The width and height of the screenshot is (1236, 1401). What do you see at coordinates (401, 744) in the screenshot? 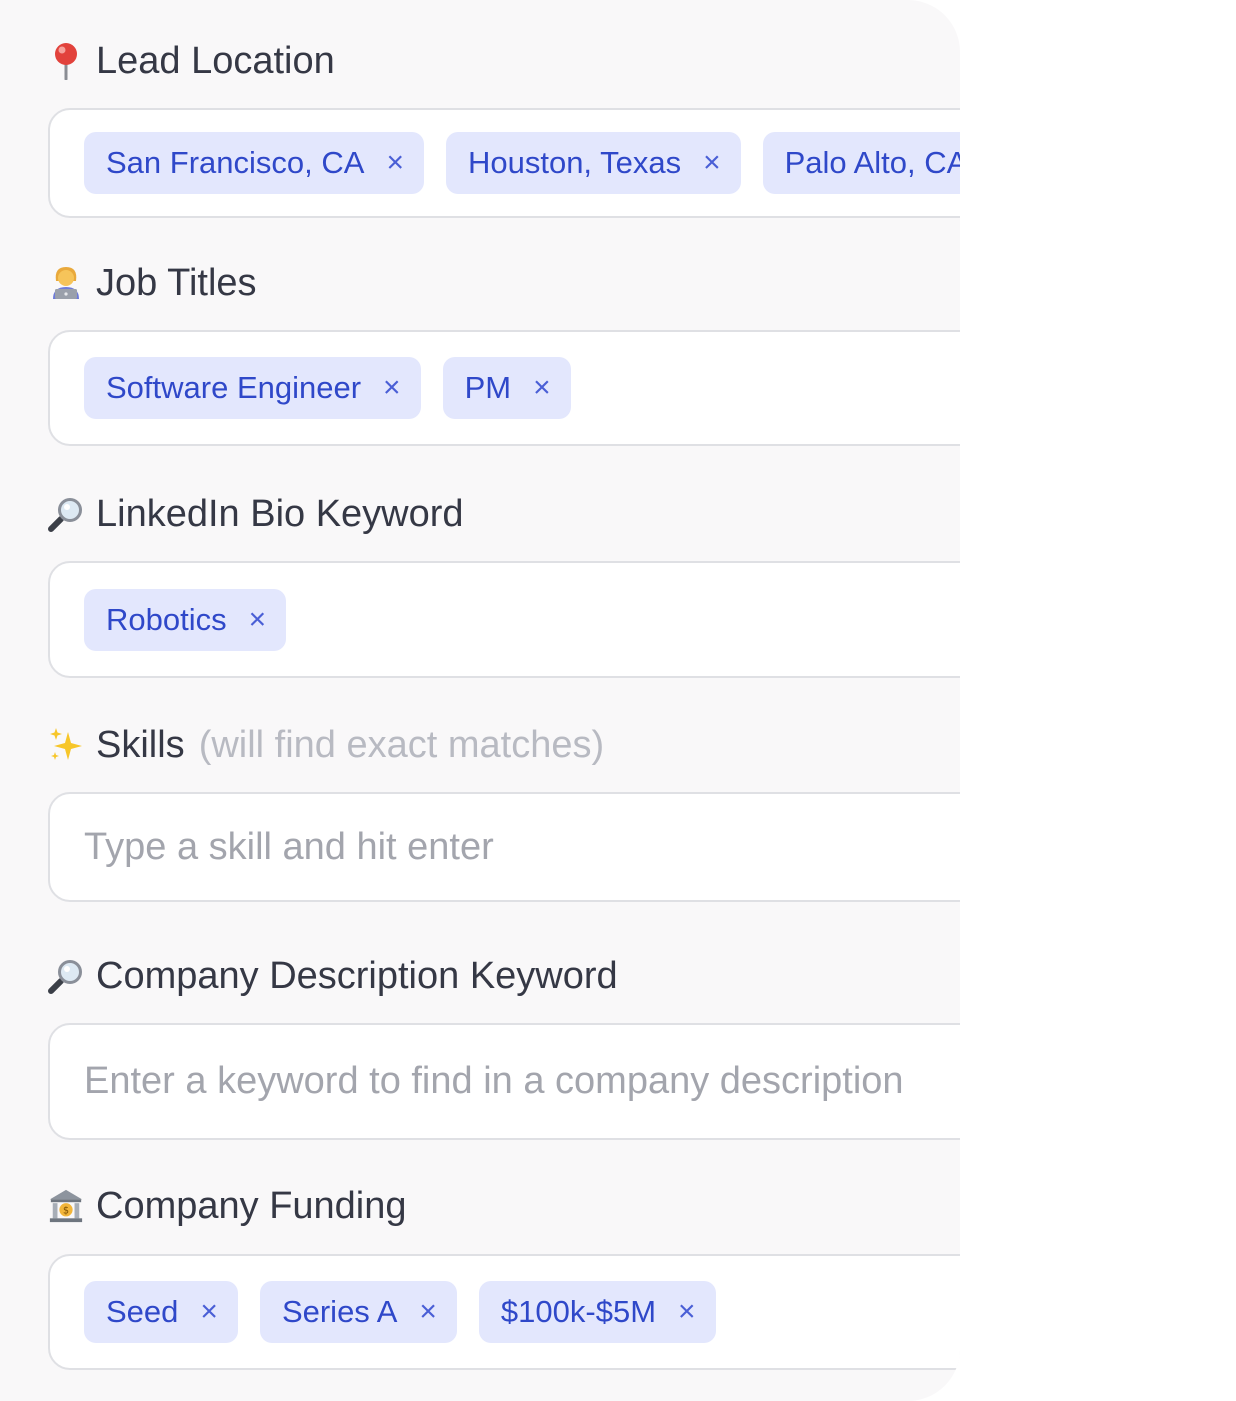
I see `skills-hint: (will find exact matches)` at bounding box center [401, 744].